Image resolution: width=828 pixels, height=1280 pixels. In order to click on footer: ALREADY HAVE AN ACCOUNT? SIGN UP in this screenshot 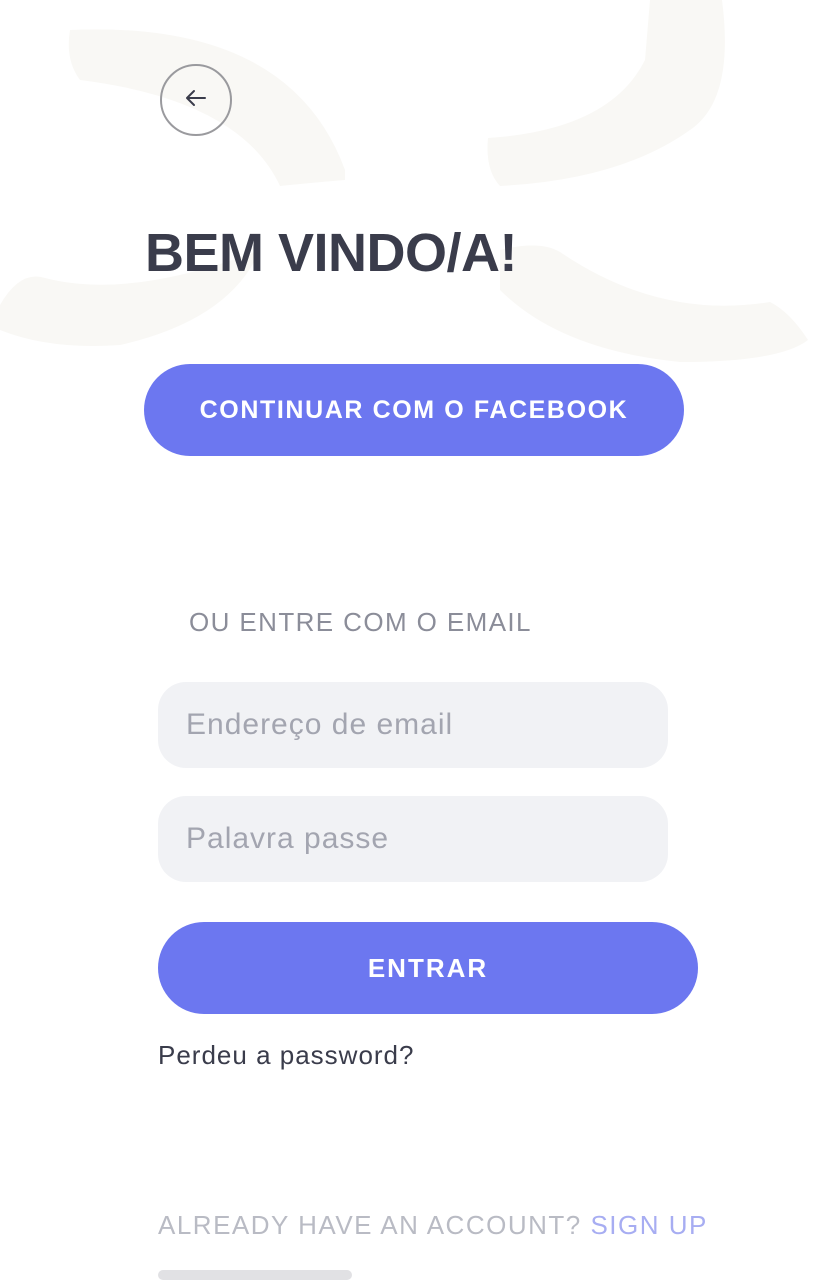, I will do `click(433, 1225)`.